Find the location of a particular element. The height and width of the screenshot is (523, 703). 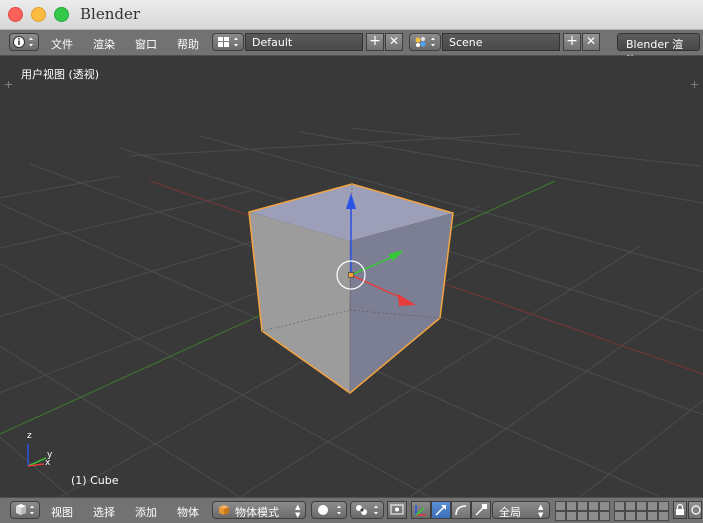

menu-select: 选择 is located at coordinates (104, 512).